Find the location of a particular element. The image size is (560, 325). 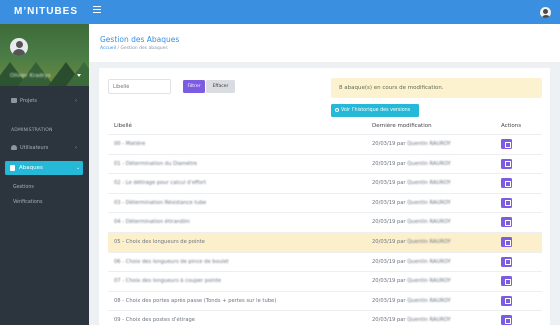

cell-libelle: 05 - Choix des longueurs de pointe is located at coordinates (159, 242).